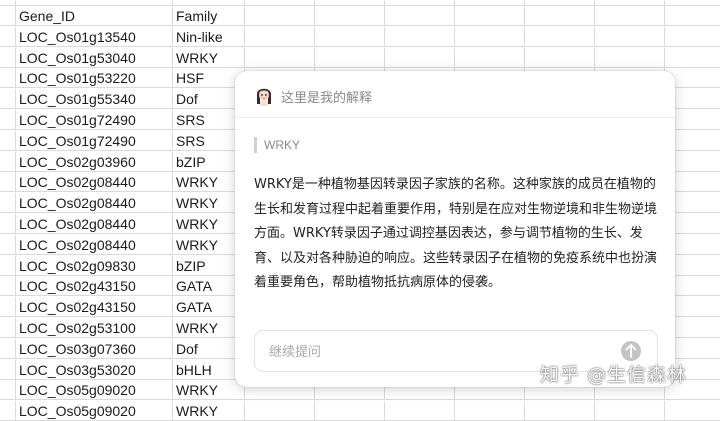 The width and height of the screenshot is (720, 421). Describe the element at coordinates (94, 36) in the screenshot. I see `cell-gene-id: LOC_Os01g13540` at that location.